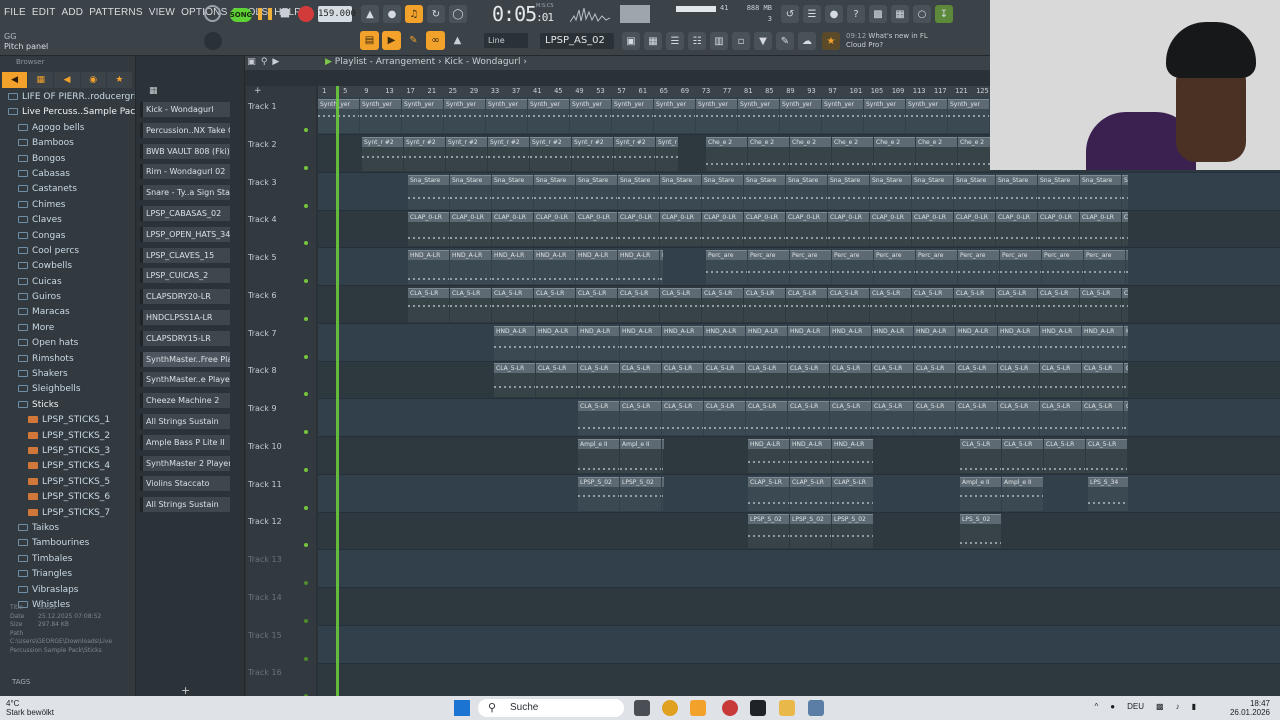  Describe the element at coordinates (71, 590) in the screenshot. I see `browser-folder-item: Vibraslaps` at that location.